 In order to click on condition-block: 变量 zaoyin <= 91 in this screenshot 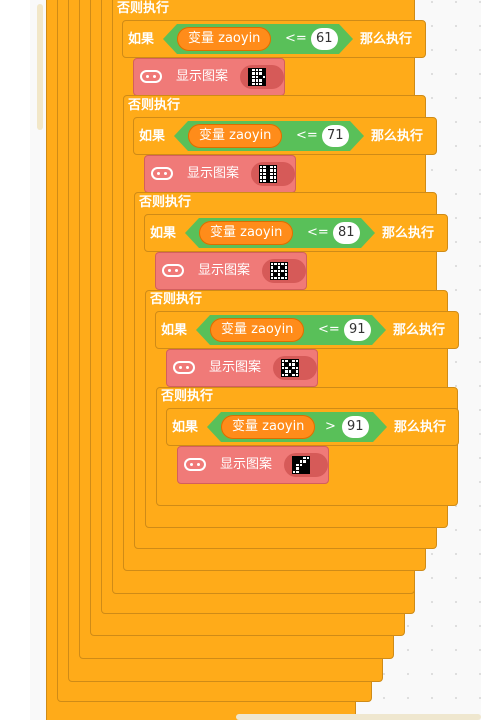, I will do `click(291, 330)`.